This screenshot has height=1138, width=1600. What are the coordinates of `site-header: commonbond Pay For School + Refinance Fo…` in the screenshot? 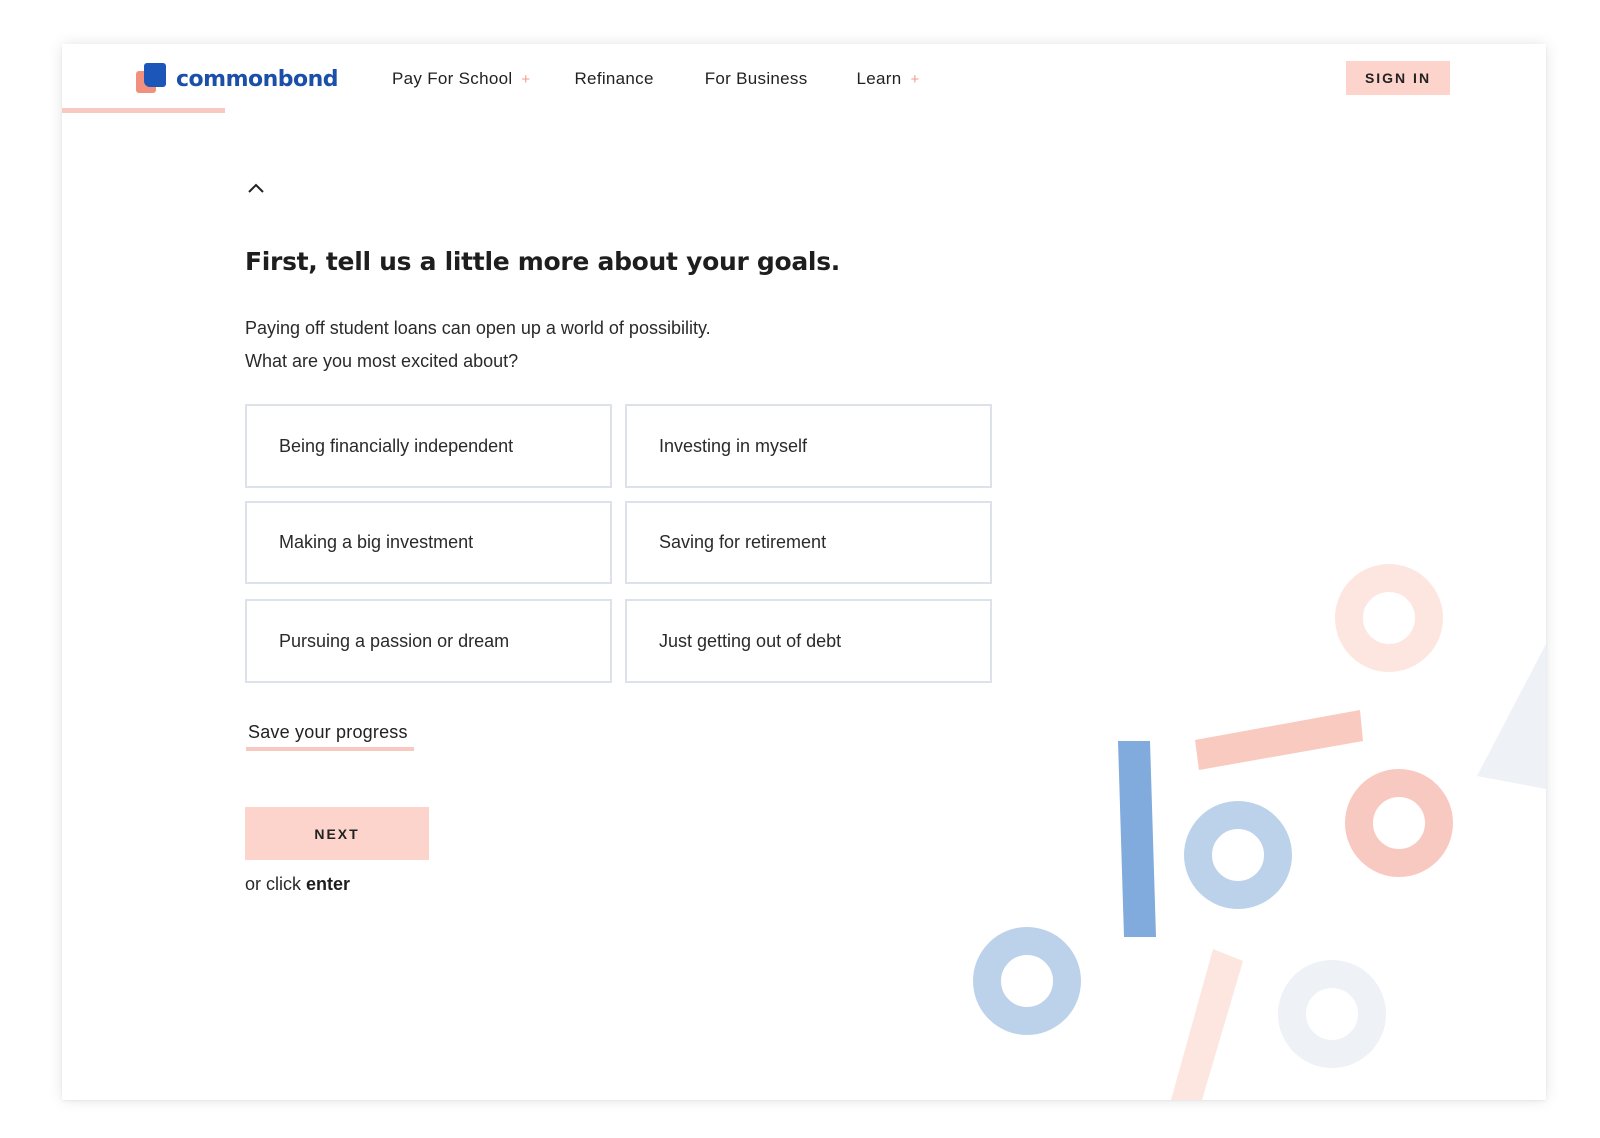 It's located at (804, 79).